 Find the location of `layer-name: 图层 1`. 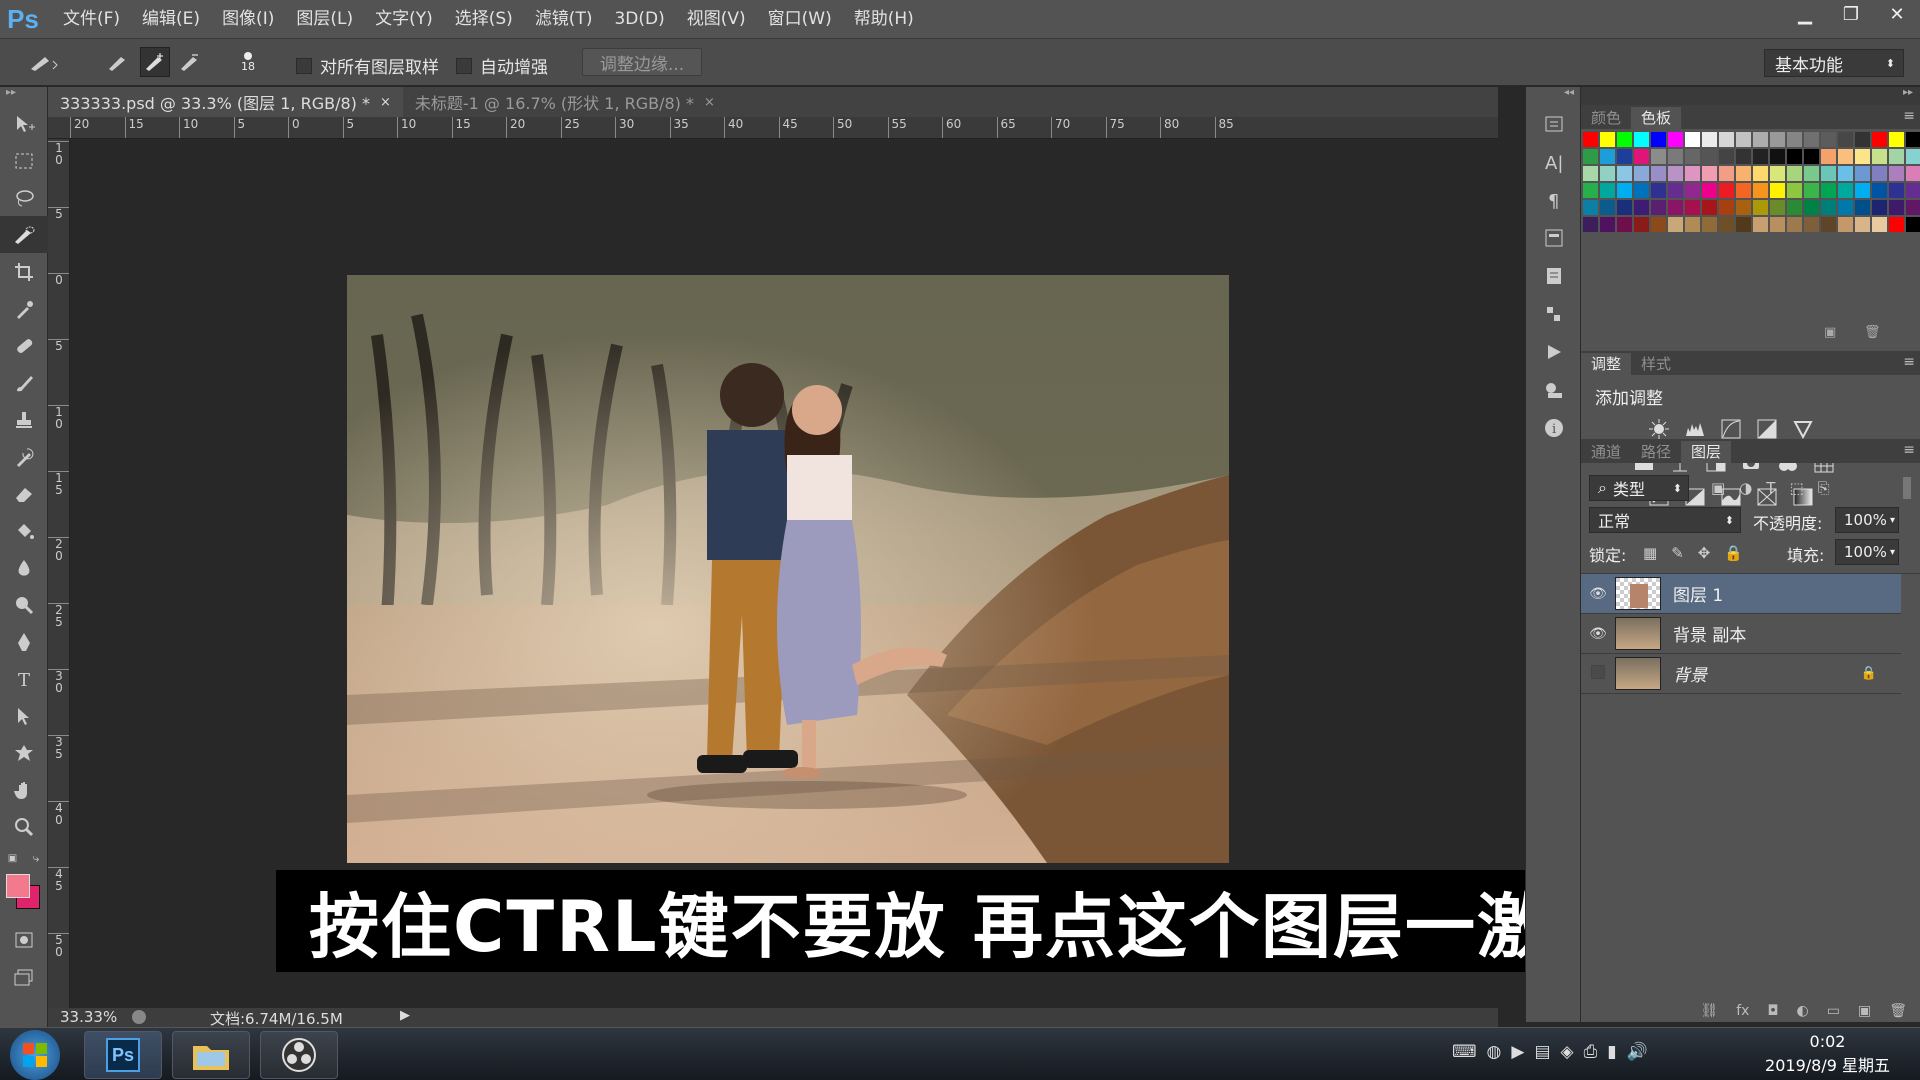

layer-name: 图层 1 is located at coordinates (1698, 593).